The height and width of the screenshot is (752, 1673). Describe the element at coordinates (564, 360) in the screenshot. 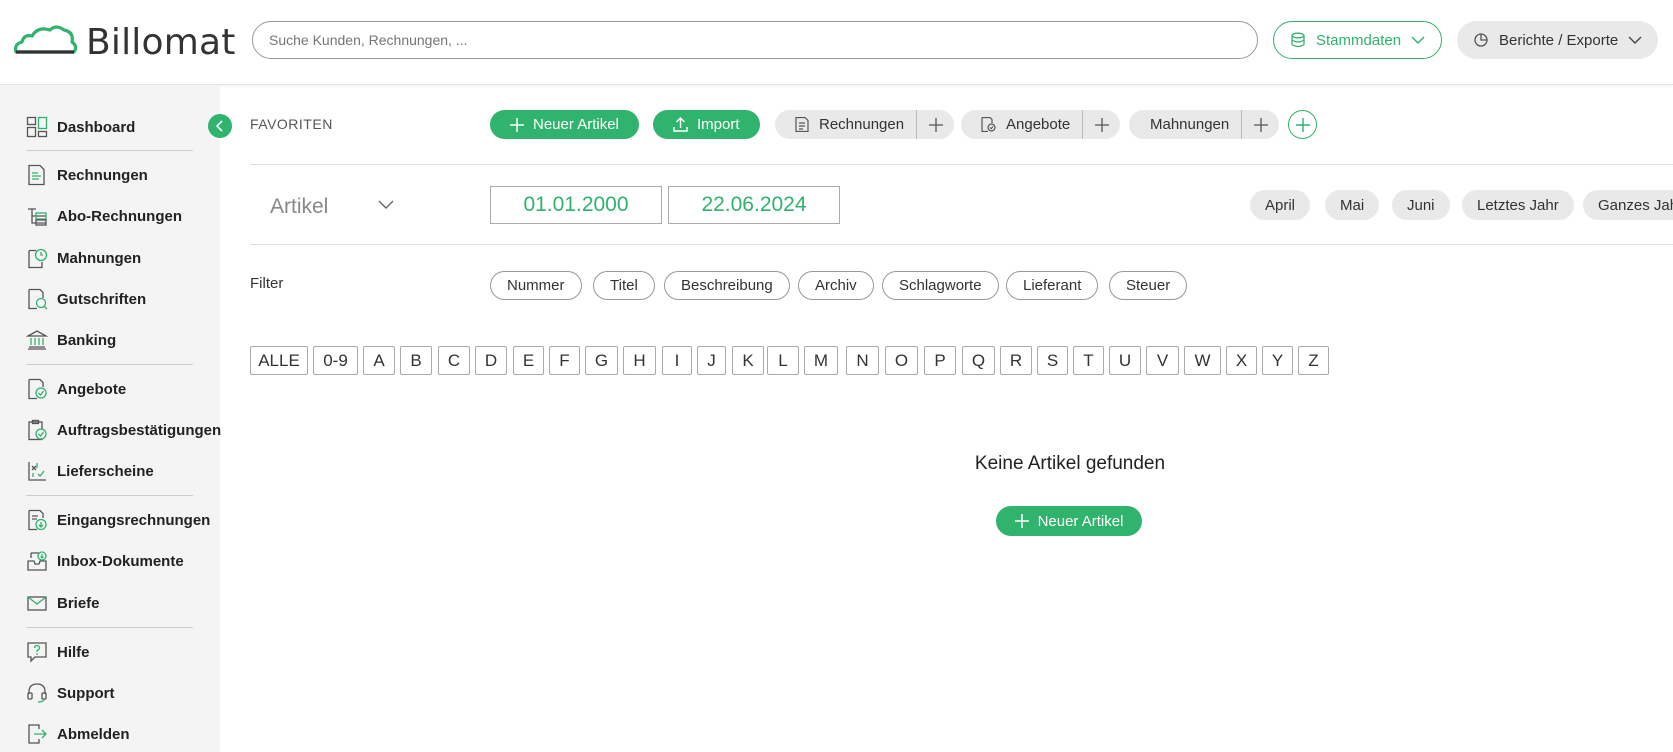

I see `letter-filter: F` at that location.